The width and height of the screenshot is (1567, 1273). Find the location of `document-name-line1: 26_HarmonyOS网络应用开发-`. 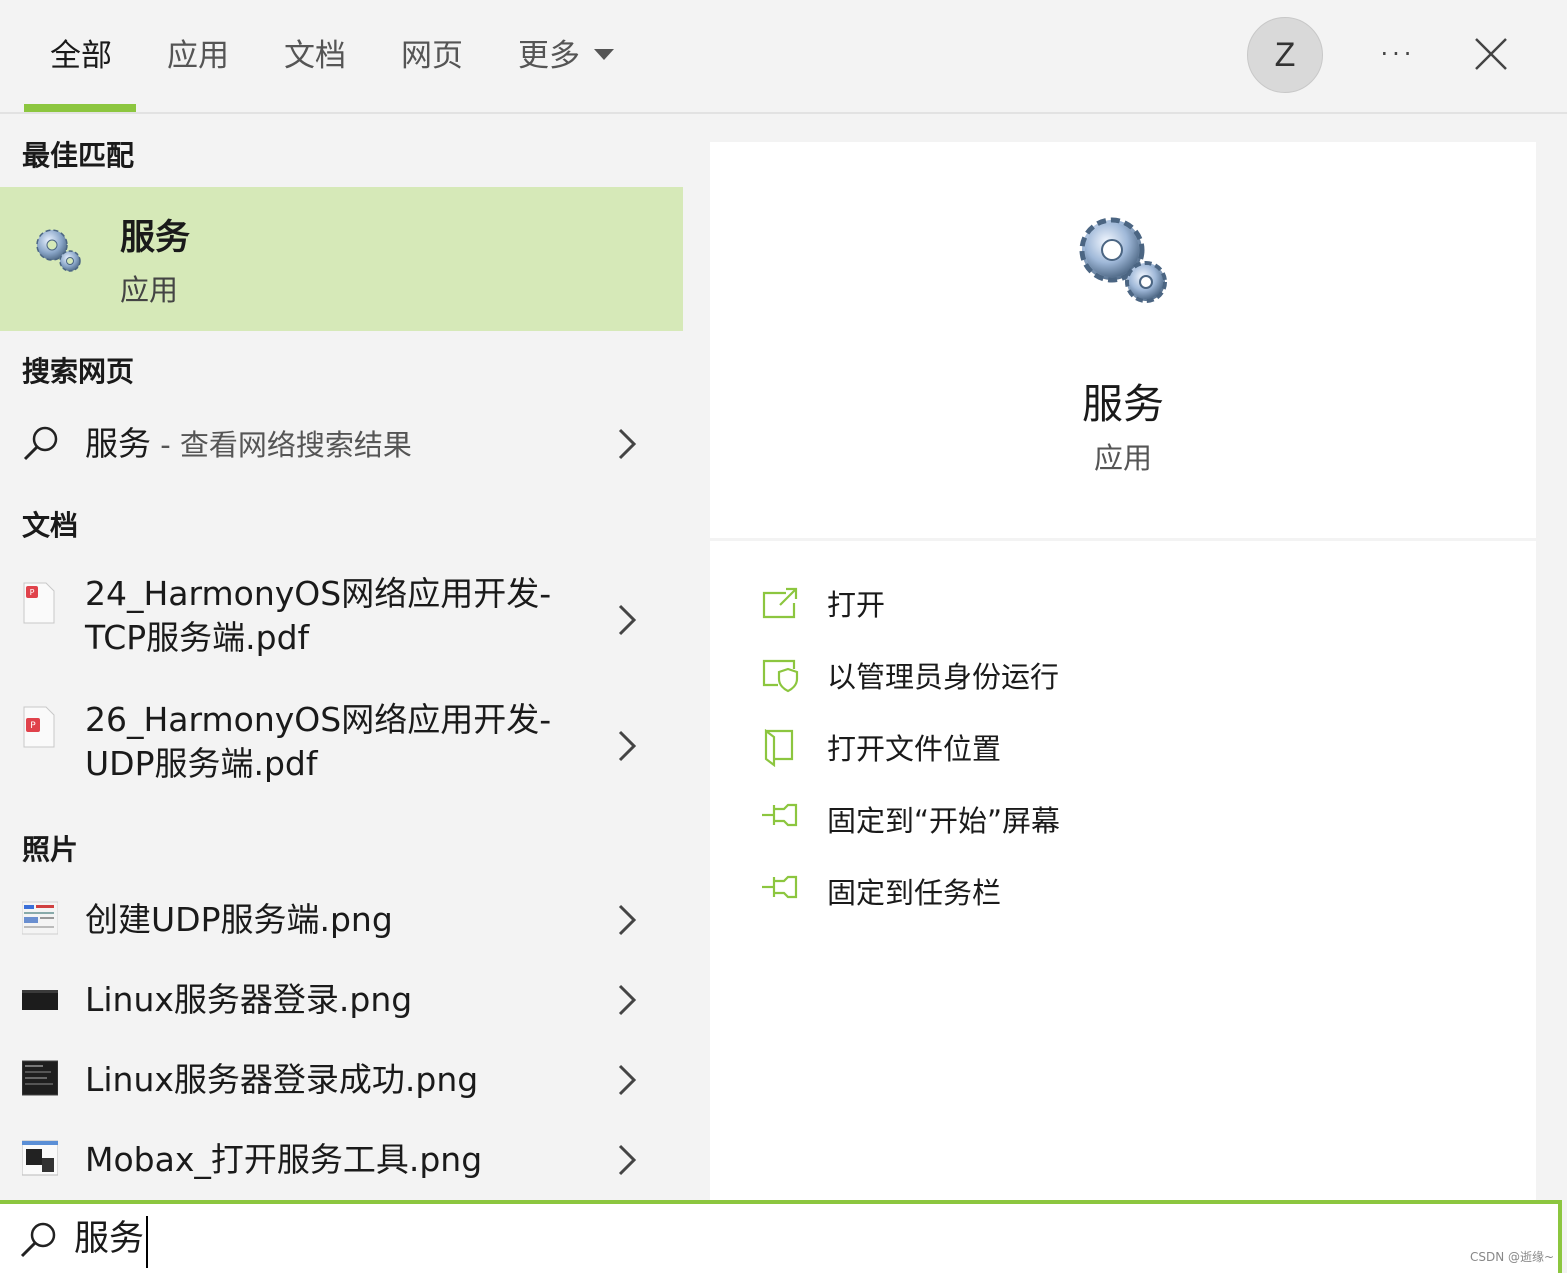

document-name-line1: 26_HarmonyOS网络应用开发- is located at coordinates (318, 719).